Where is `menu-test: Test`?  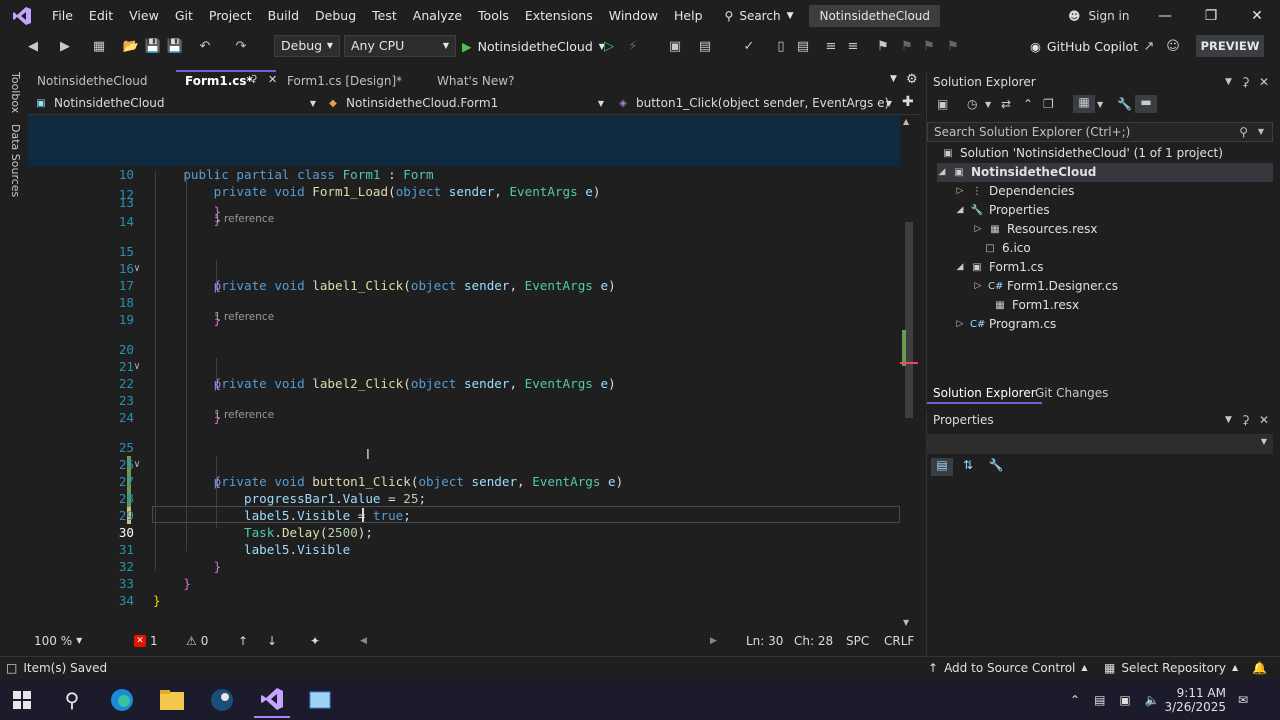
menu-test: Test is located at coordinates (384, 16).